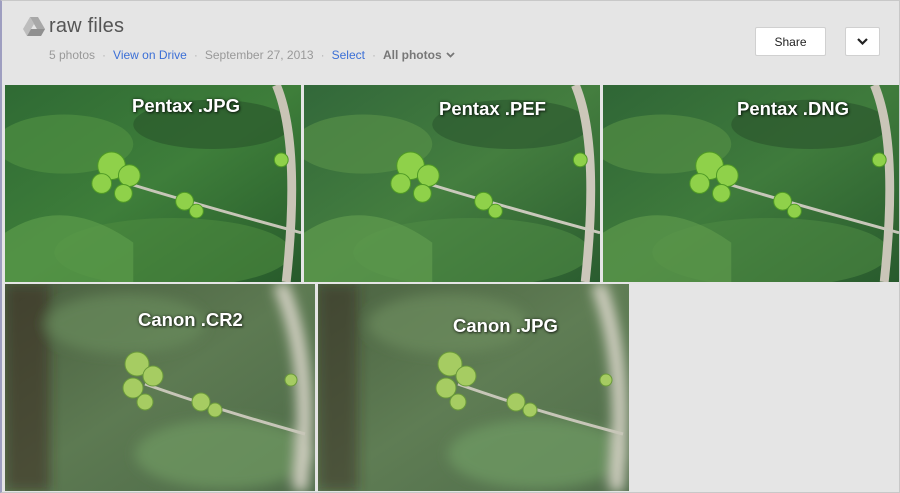 The width and height of the screenshot is (900, 493). I want to click on photo-tile: Pentax .PEF, so click(452, 183).